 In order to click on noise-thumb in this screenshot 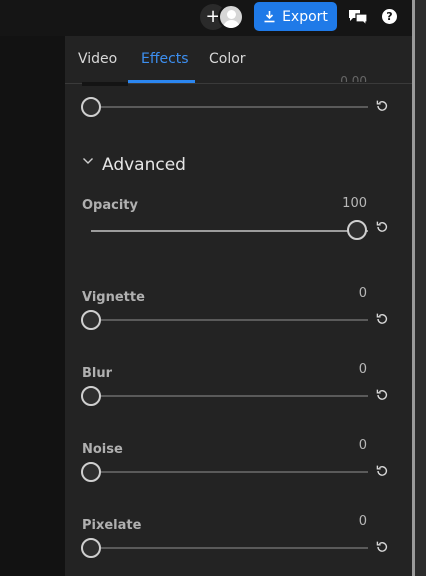, I will do `click(91, 472)`.